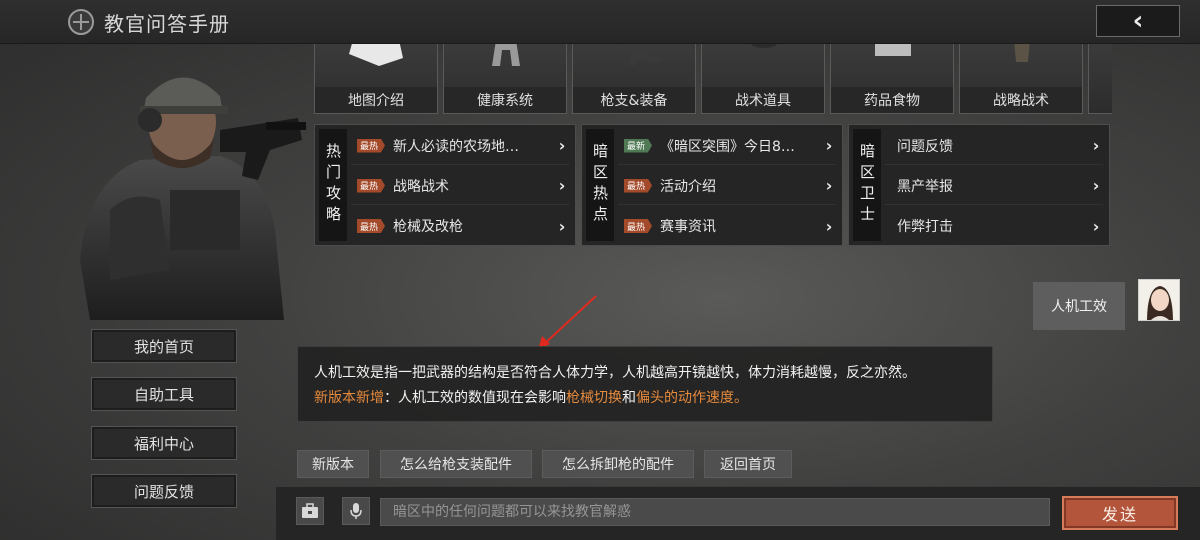 Image resolution: width=1200 pixels, height=540 pixels. What do you see at coordinates (1022, 53) in the screenshot?
I see `strategy-icon` at bounding box center [1022, 53].